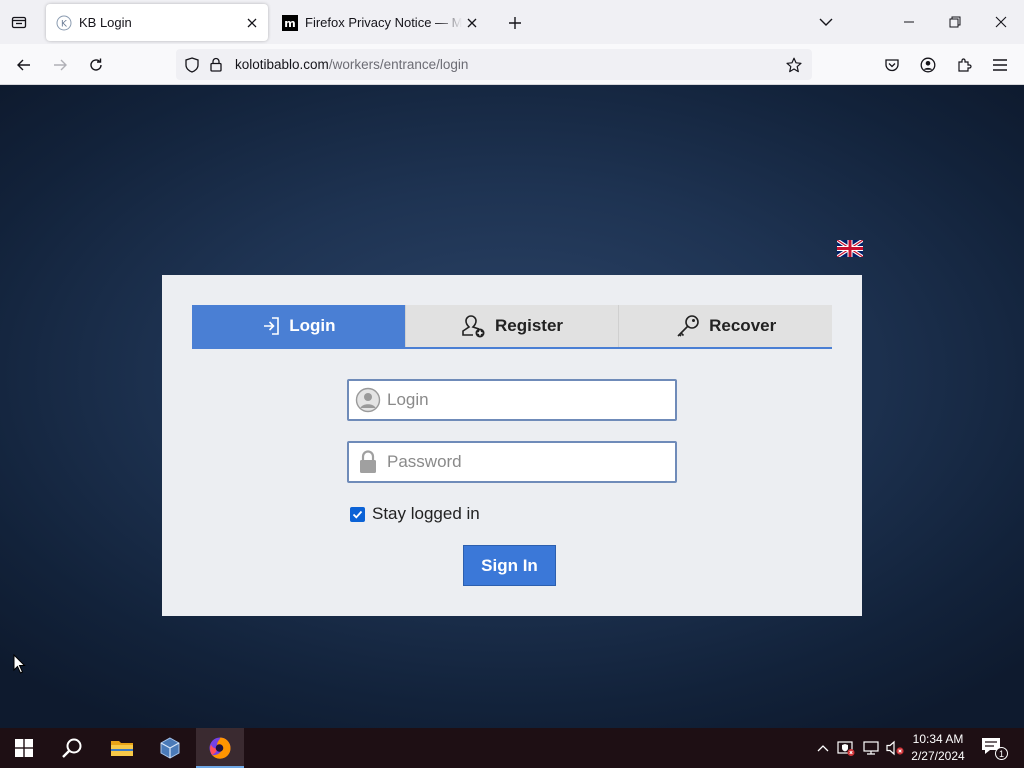  I want to click on cube-icon, so click(170, 748).